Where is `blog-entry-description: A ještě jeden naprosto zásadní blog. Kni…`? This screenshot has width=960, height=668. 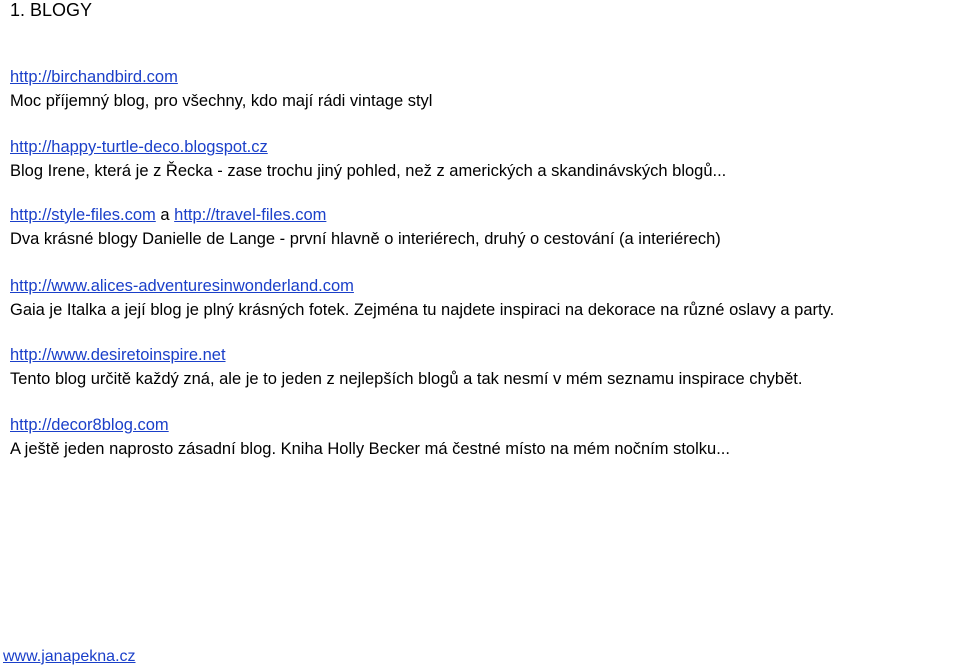
blog-entry-description: A ještě jeden naprosto zásadní blog. Kni… is located at coordinates (370, 449).